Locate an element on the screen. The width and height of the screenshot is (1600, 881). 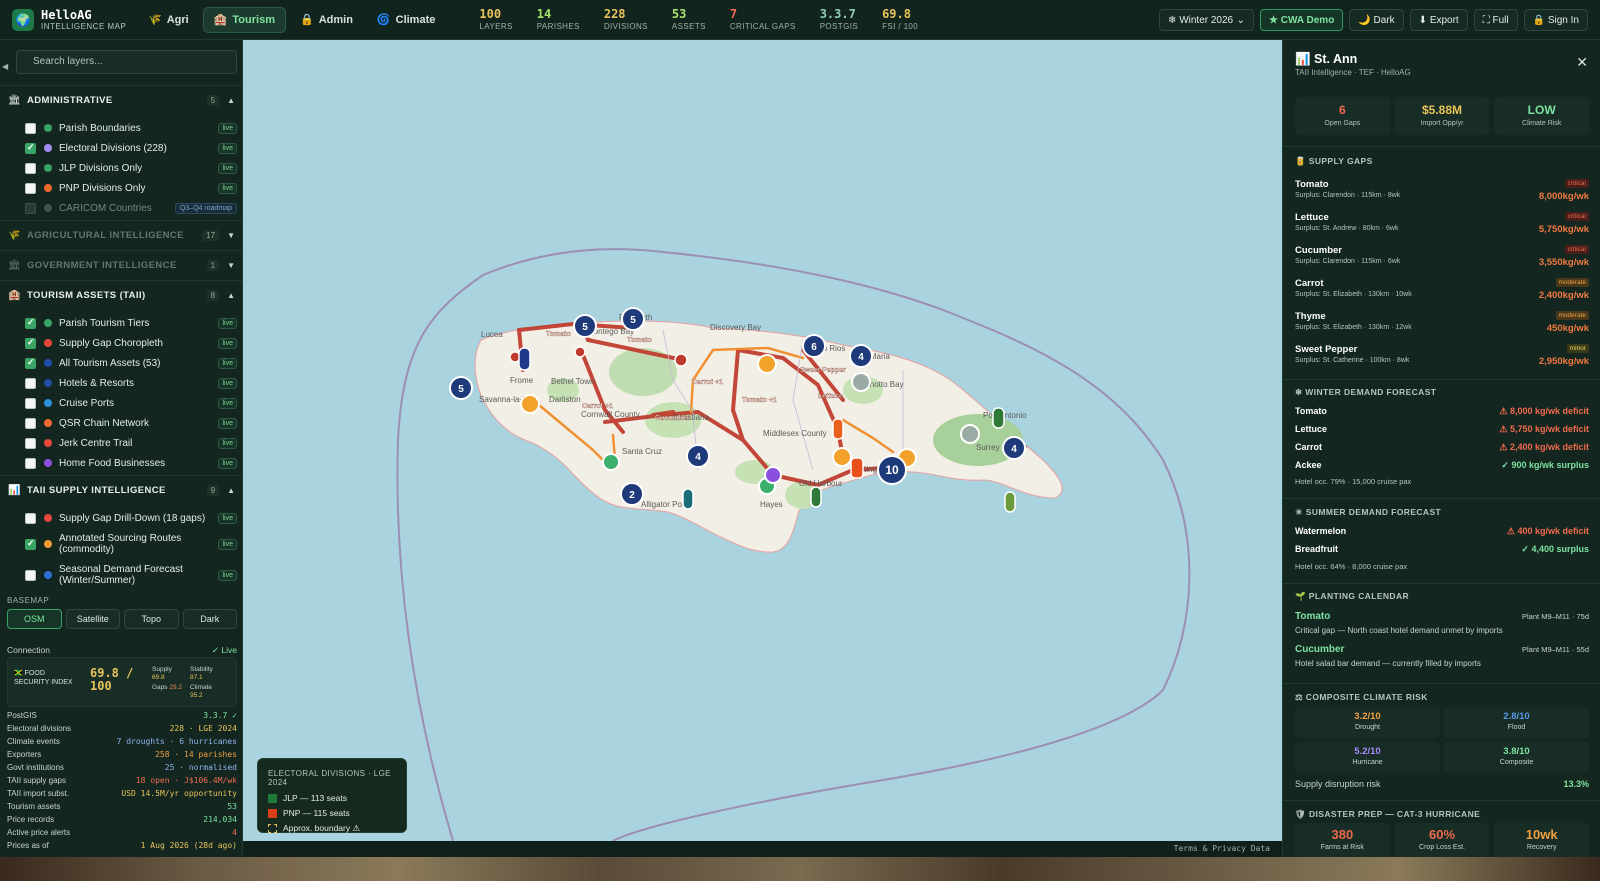
section-title: ADMINISTRATIVE is located at coordinates (70, 100).